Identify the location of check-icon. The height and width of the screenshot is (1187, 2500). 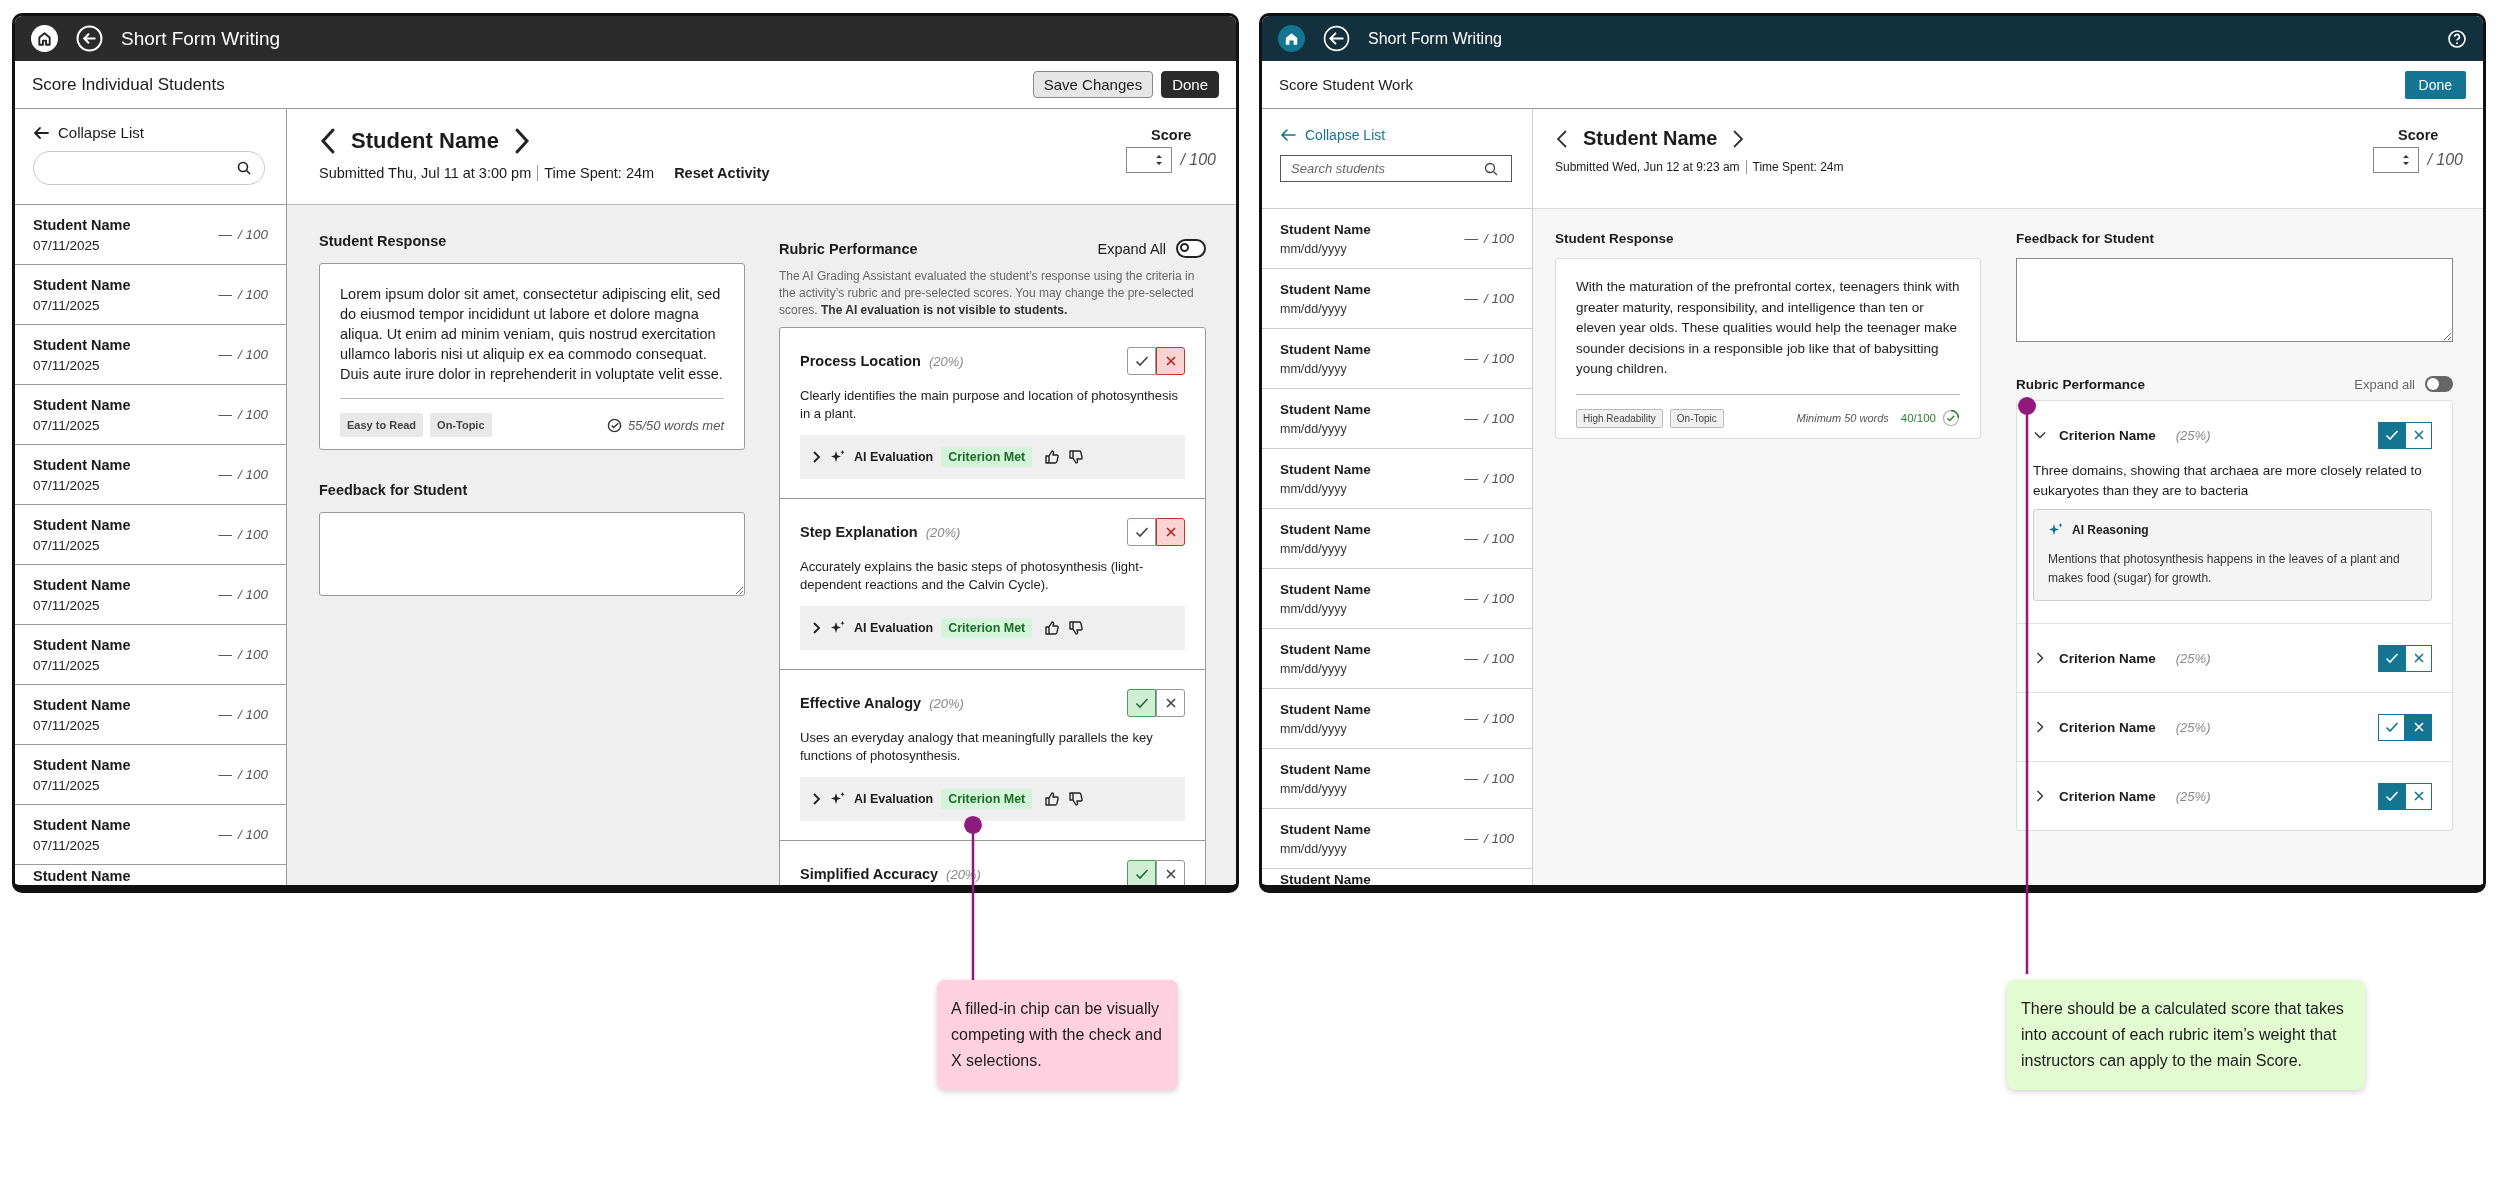
(1141, 532).